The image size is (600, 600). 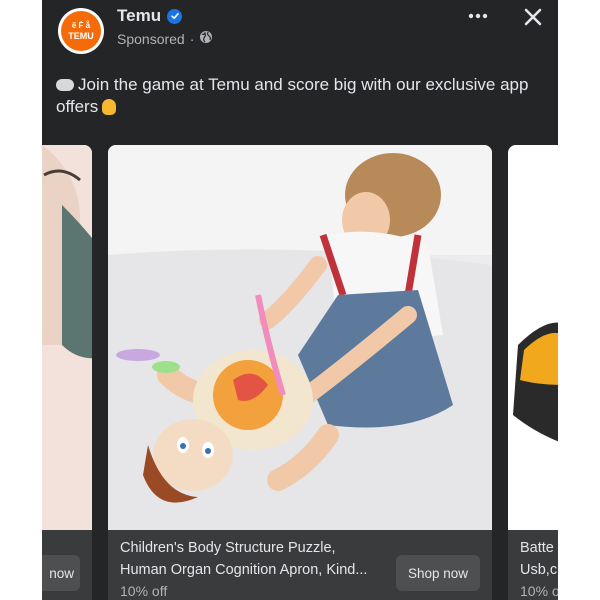 I want to click on page-name: Temu, so click(x=139, y=16).